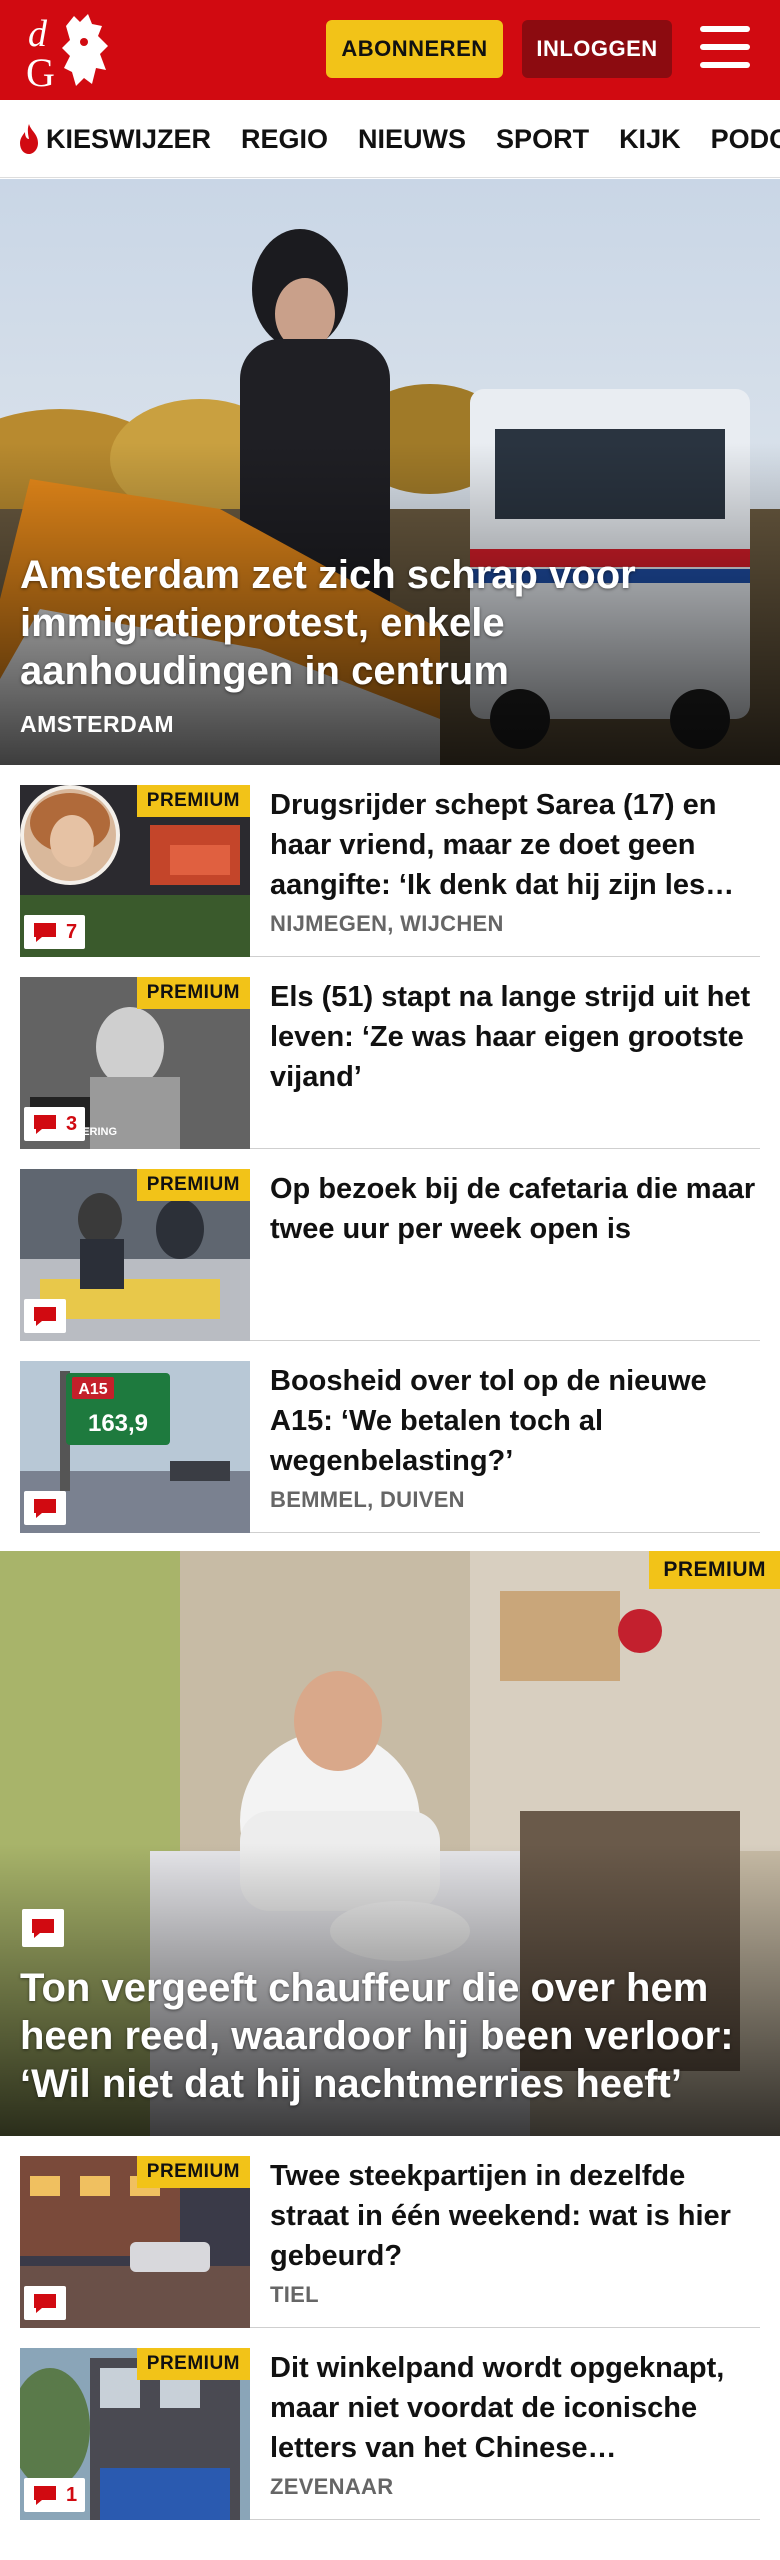 The image size is (780, 2560). I want to click on svg-text: d, so click(38, 34).